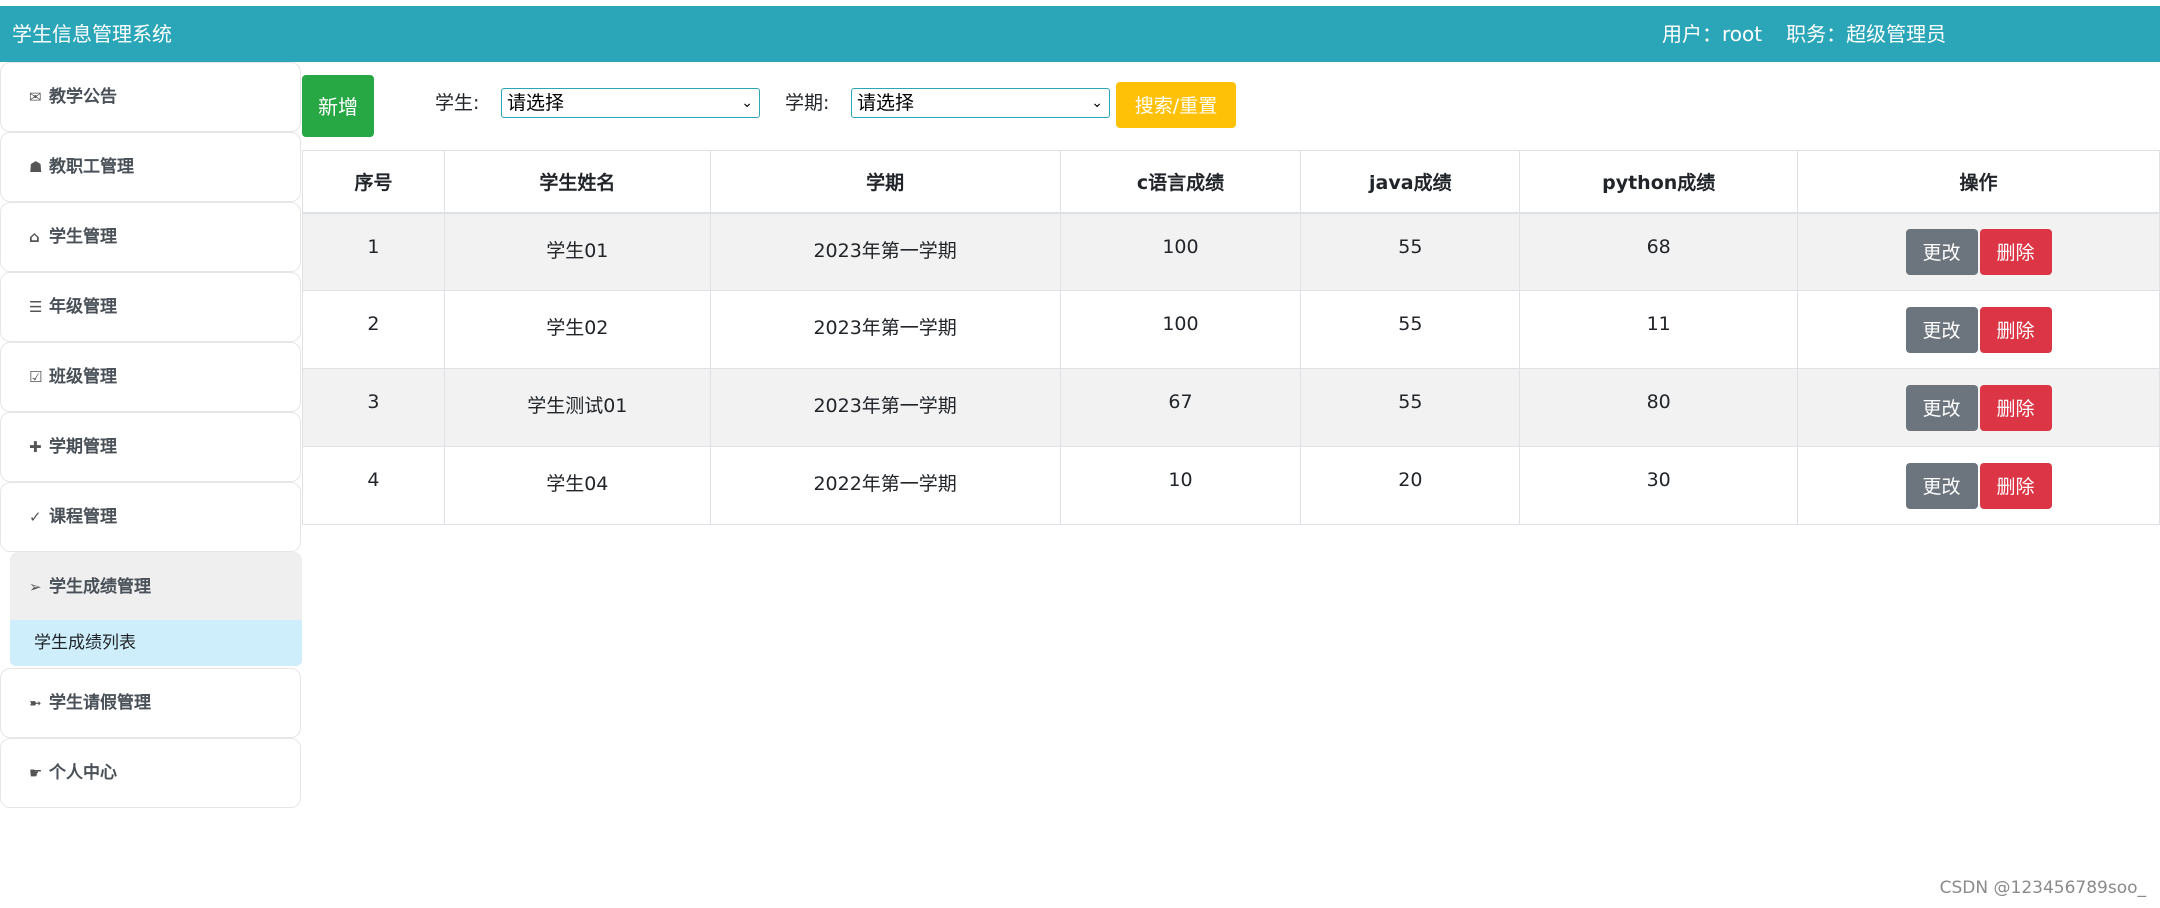 The image size is (2160, 908). What do you see at coordinates (150, 237) in the screenshot?
I see `sidebar-item-students: ⌂ 学生管理` at bounding box center [150, 237].